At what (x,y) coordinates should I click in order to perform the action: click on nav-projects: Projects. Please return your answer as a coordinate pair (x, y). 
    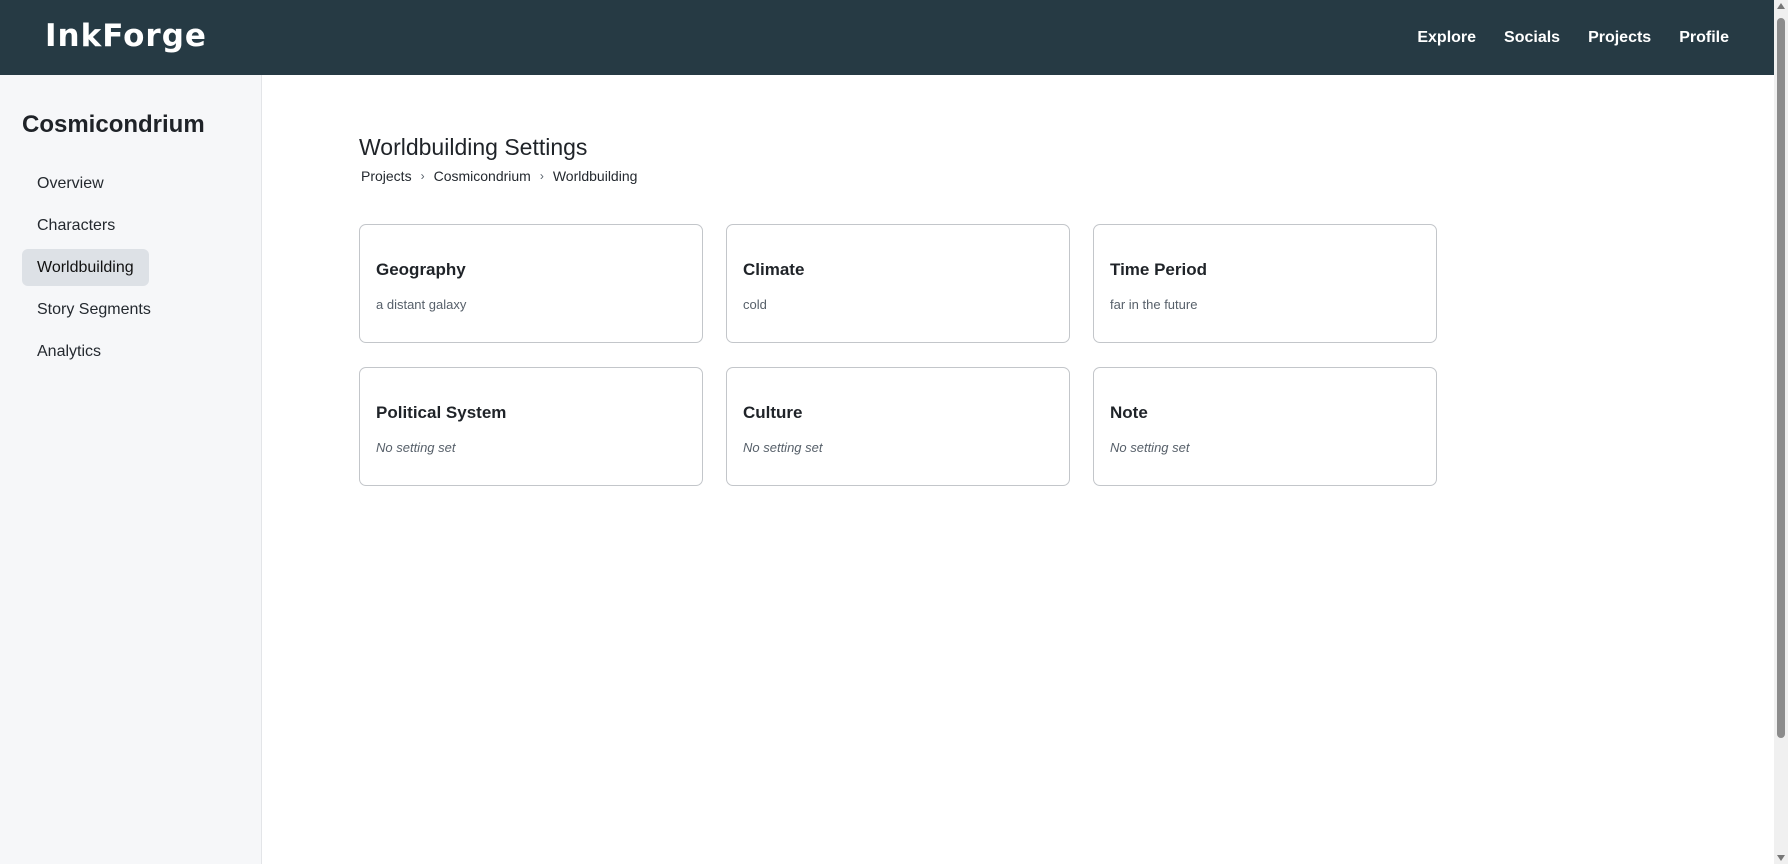
    Looking at the image, I should click on (1619, 38).